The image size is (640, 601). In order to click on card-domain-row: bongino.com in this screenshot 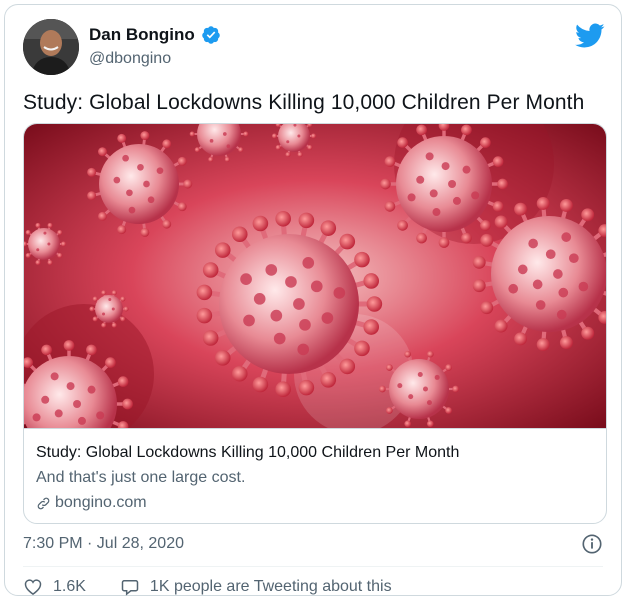, I will do `click(91, 503)`.